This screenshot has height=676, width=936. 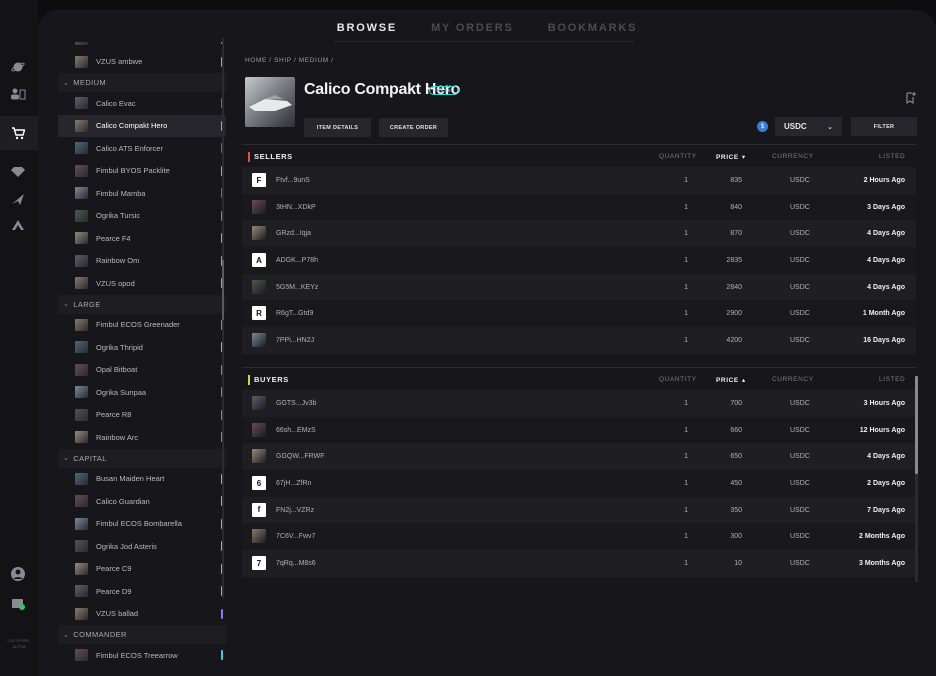 What do you see at coordinates (18, 574) in the screenshot?
I see `profile-icon` at bounding box center [18, 574].